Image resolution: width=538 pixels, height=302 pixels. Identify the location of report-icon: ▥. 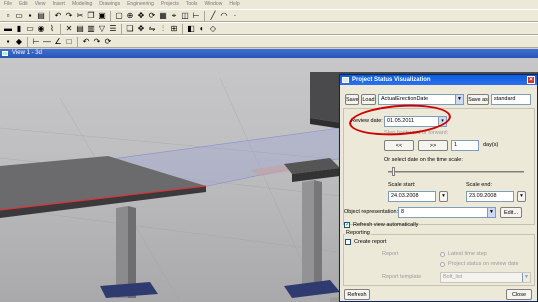
(91, 29).